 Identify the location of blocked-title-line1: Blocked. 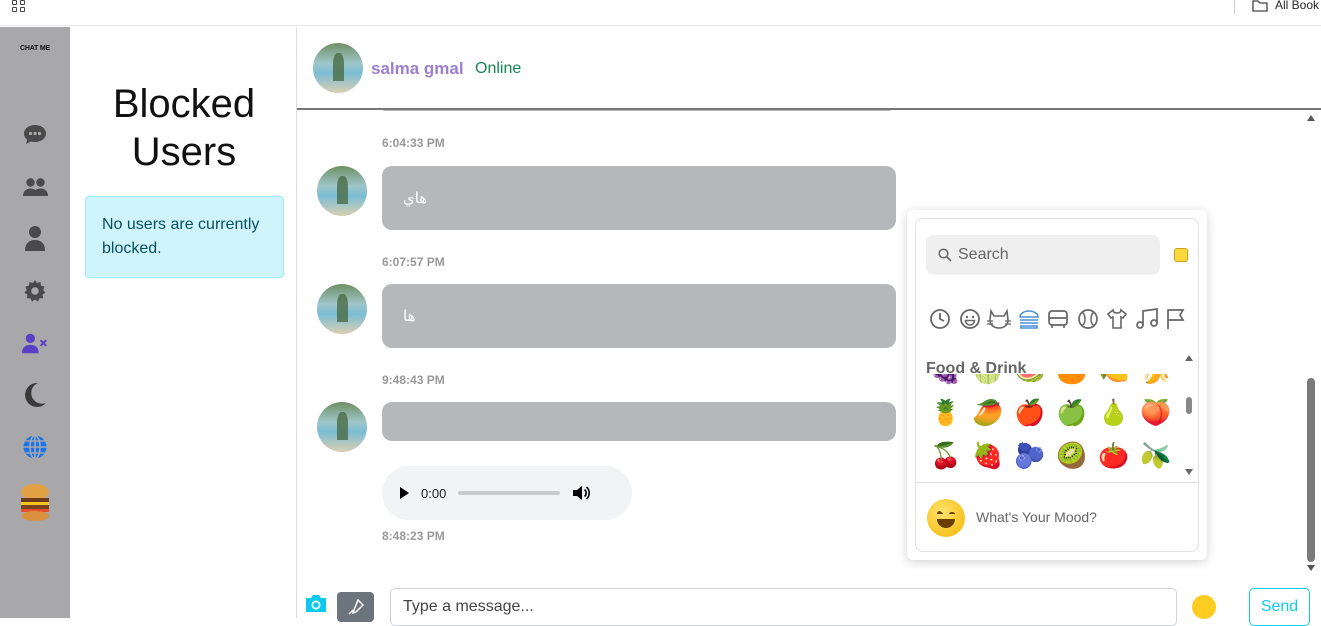
(184, 104).